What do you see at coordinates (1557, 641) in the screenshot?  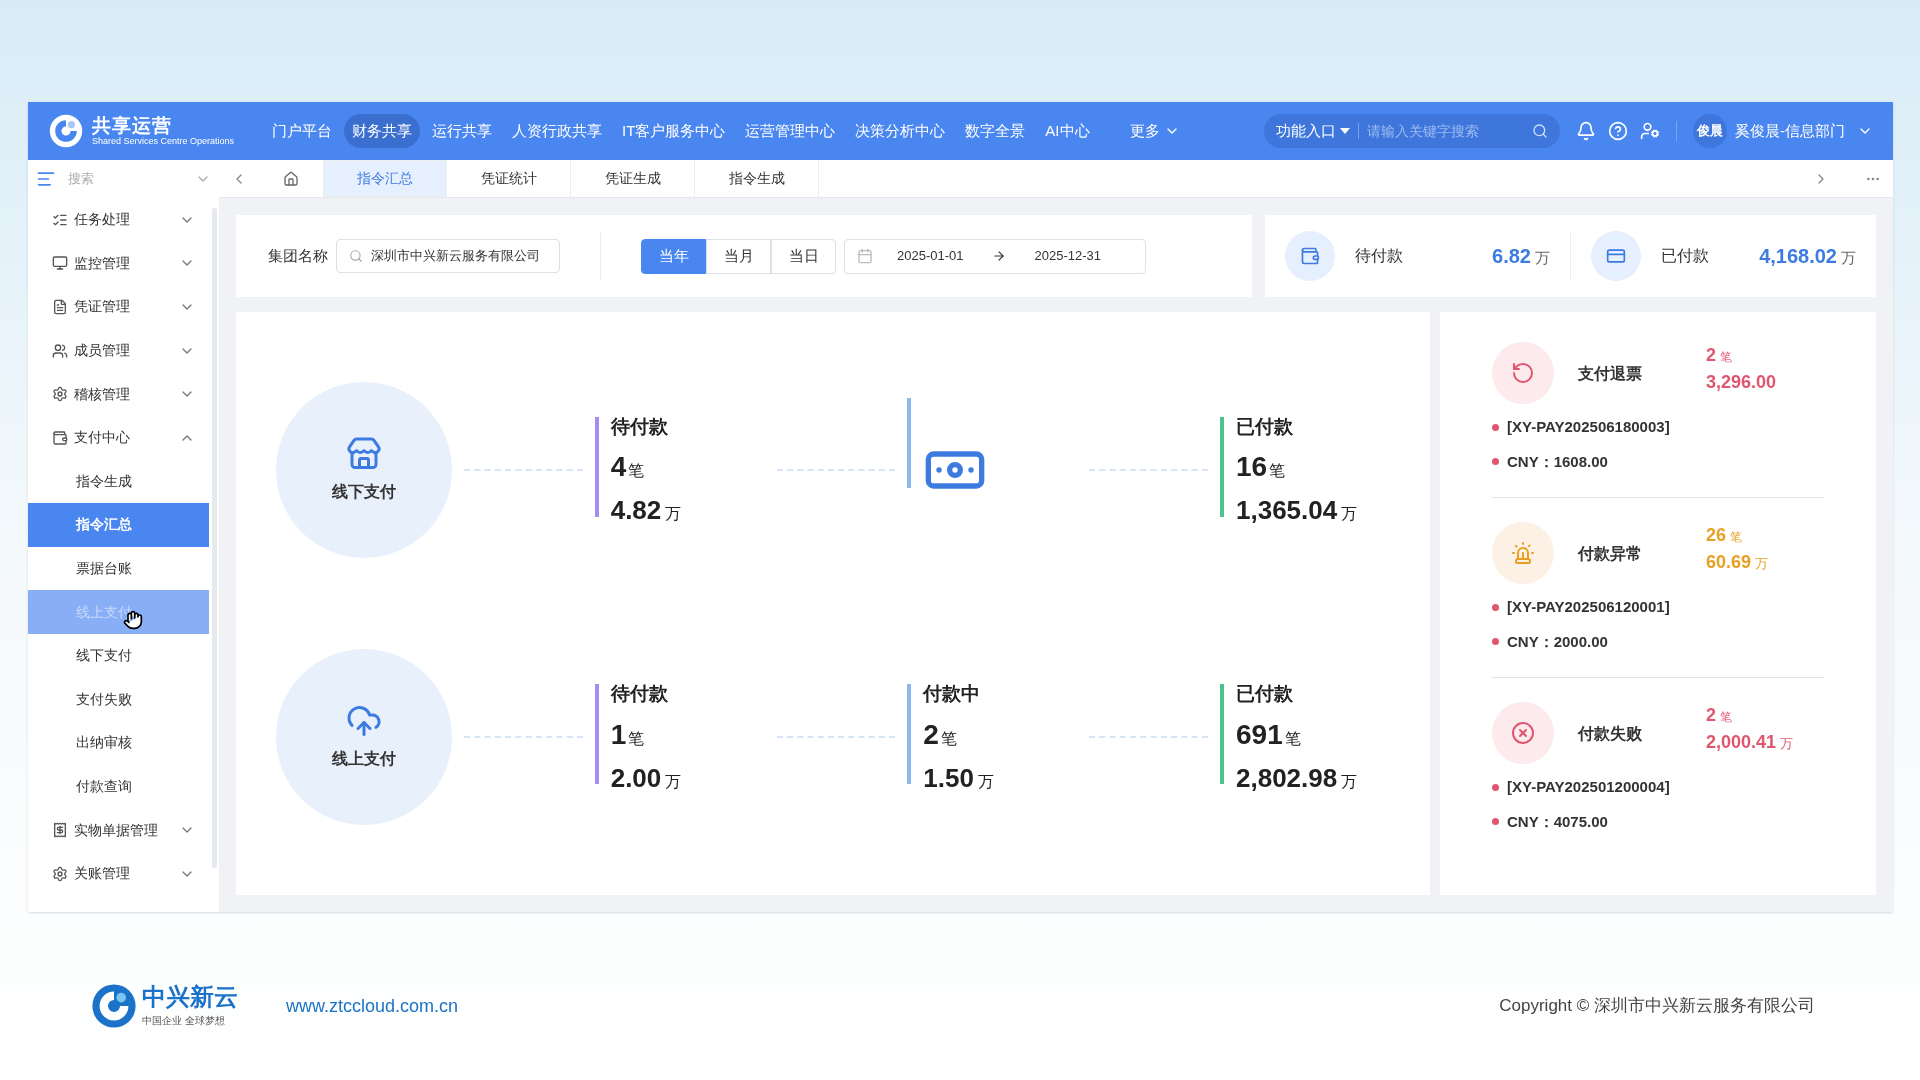 I see `payment-amount: CNY：2000.00` at bounding box center [1557, 641].